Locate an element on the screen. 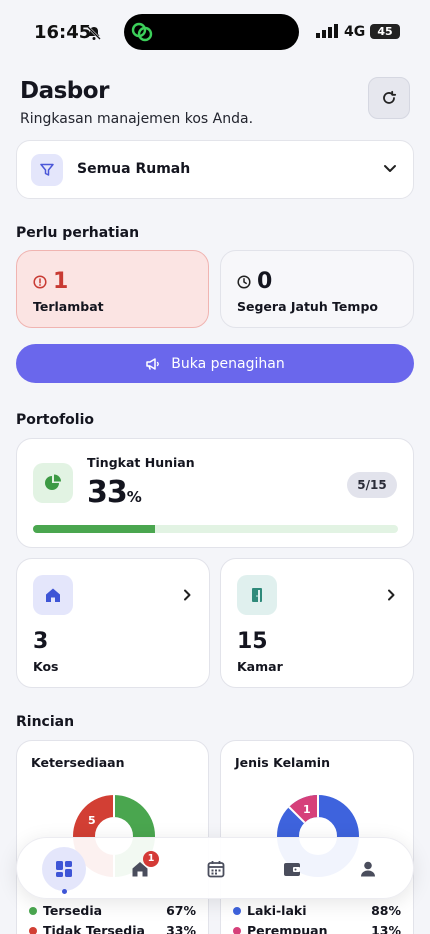  occupancy-label: Tingkat Hunian is located at coordinates (141, 462).